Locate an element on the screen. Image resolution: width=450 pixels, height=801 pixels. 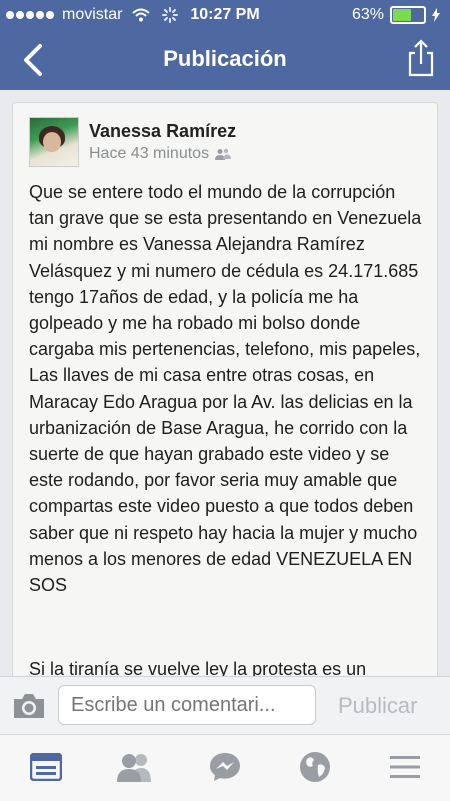
friend-requests-icon is located at coordinates (134, 768).